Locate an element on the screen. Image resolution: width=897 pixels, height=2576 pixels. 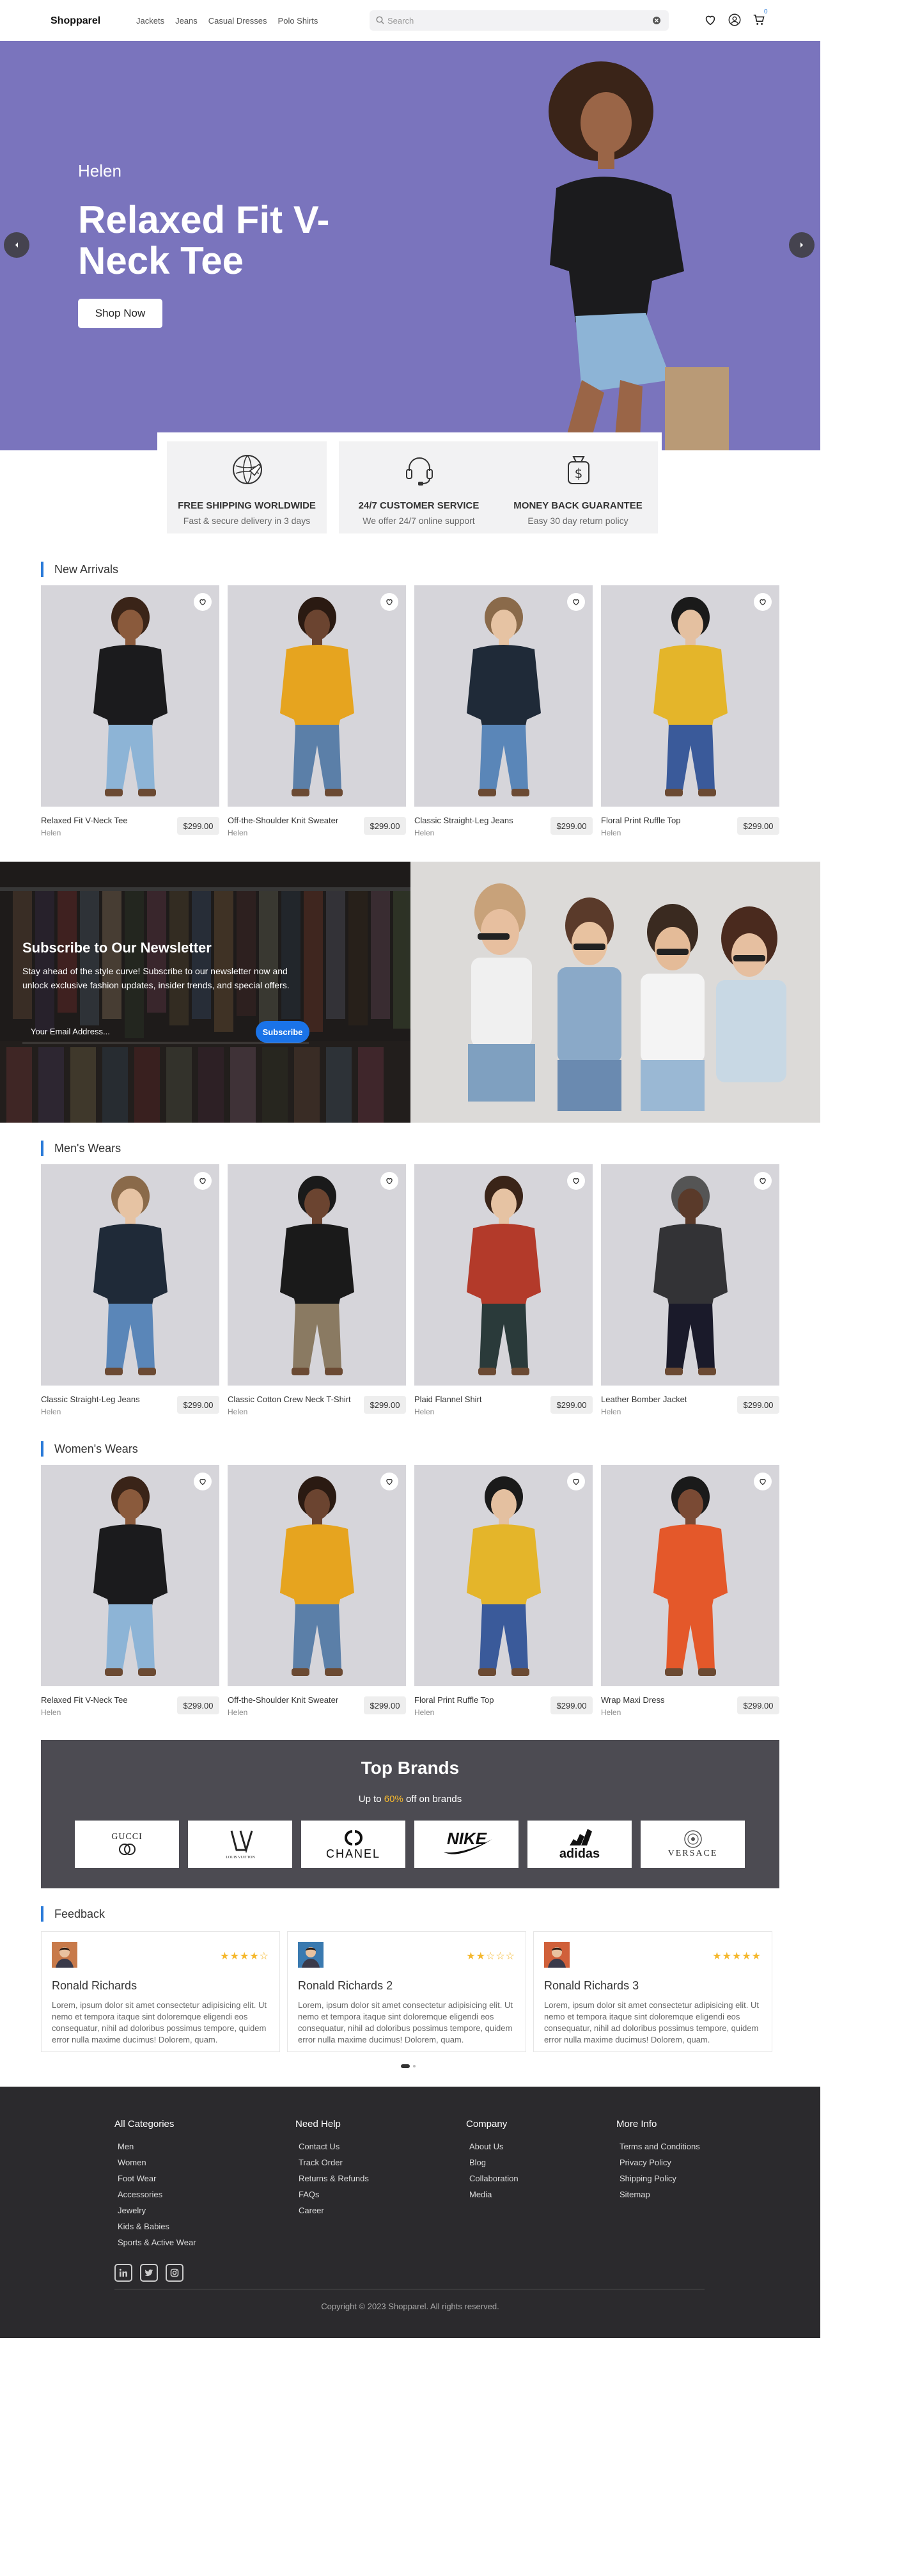
product-card: Wrap Maxi Dress Helen $299.00 is located at coordinates (690, 1595).